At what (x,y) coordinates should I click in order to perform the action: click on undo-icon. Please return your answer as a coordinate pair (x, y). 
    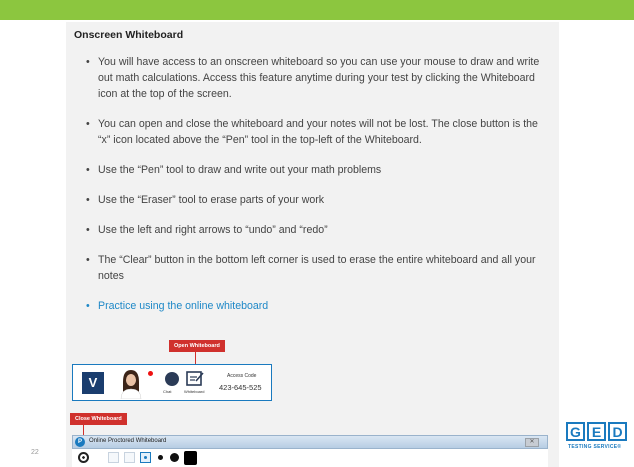
    Looking at the image, I should click on (113, 457).